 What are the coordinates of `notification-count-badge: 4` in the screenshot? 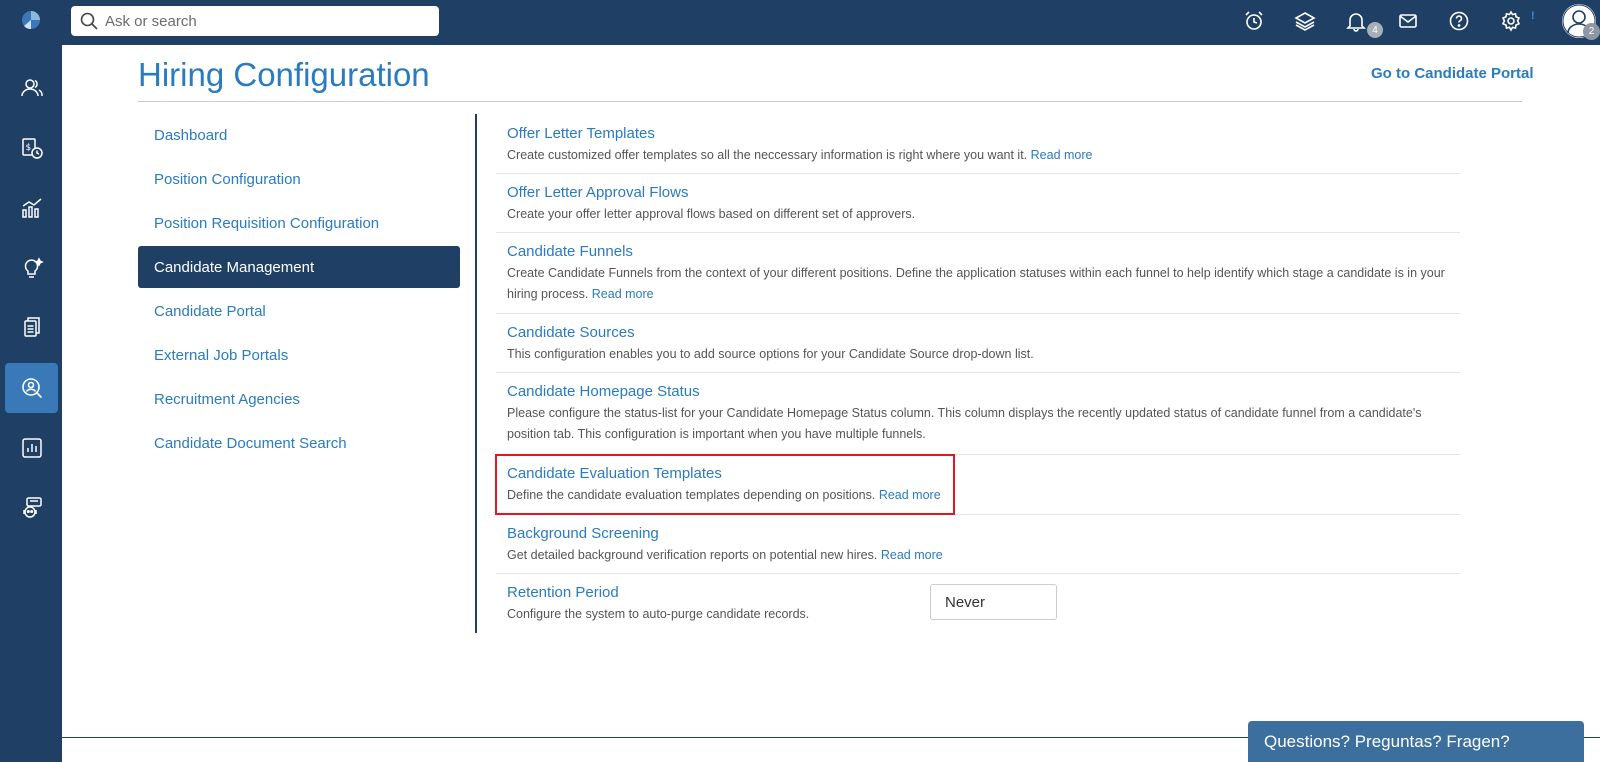 It's located at (1375, 30).